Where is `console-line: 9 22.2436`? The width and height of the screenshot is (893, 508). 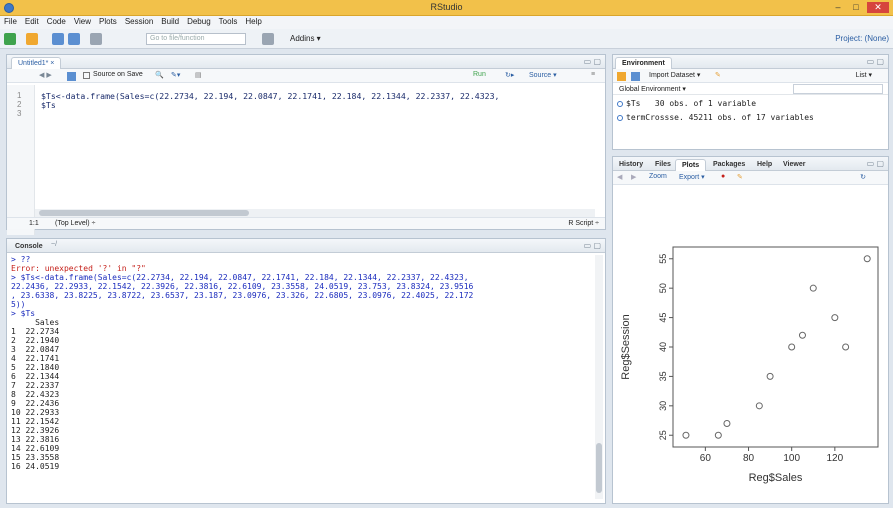
console-line: 9 22.2436 is located at coordinates (35, 403).